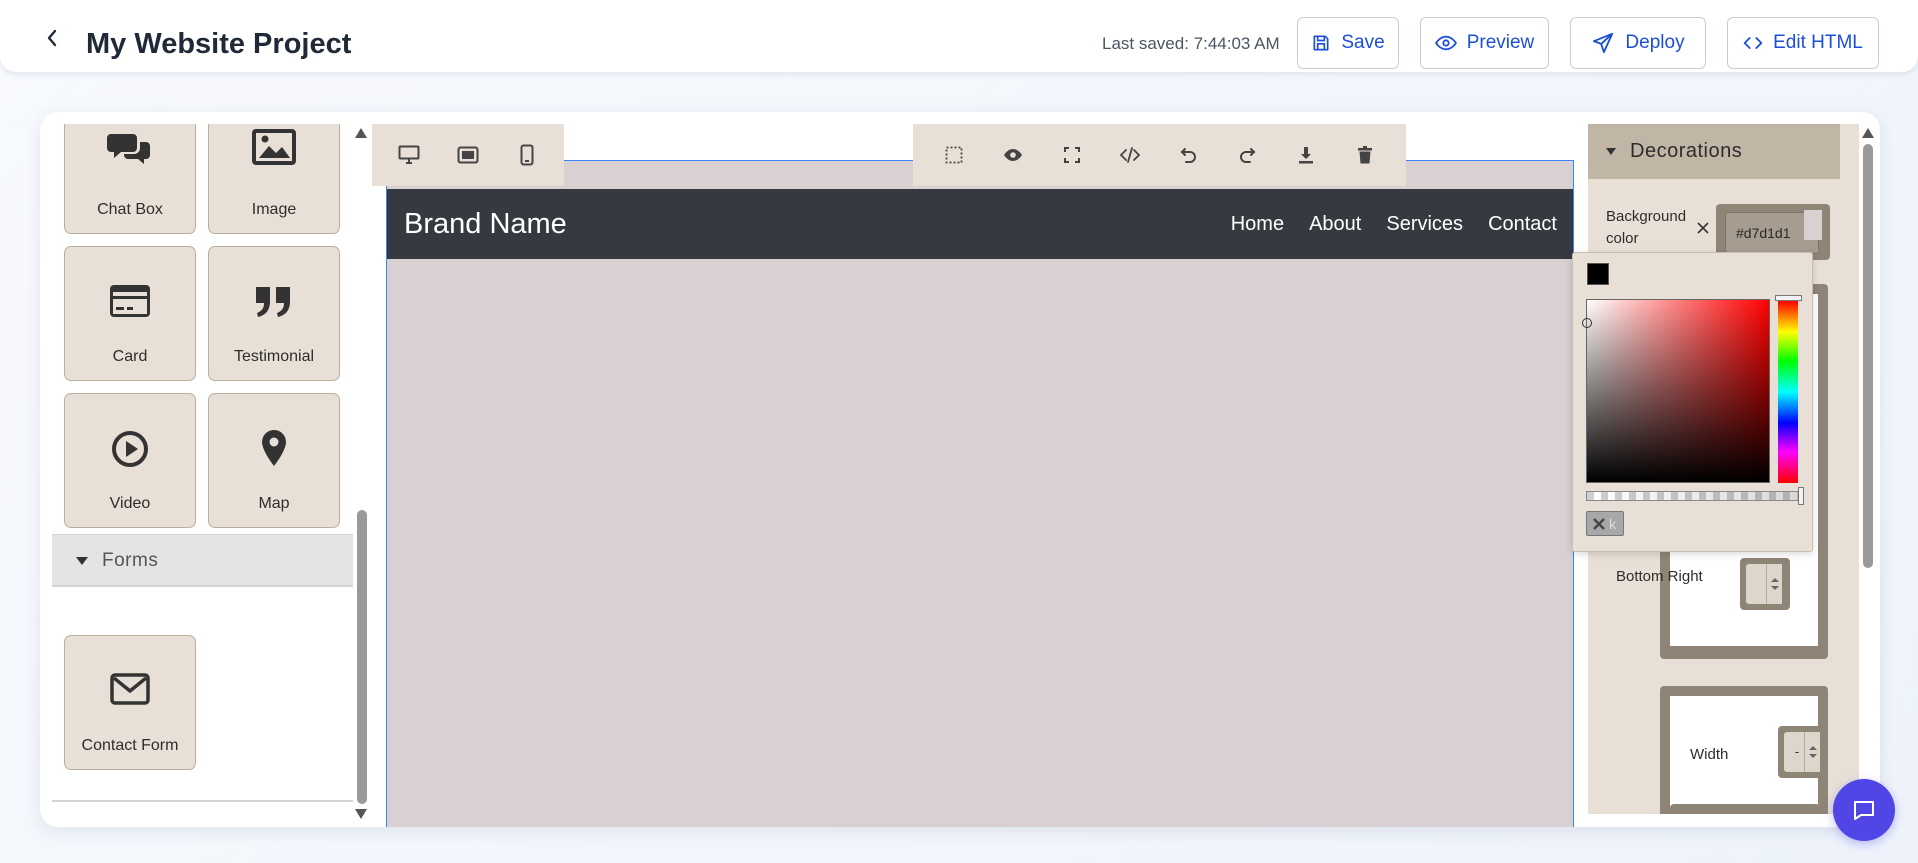  I want to click on block-label: Contact Form, so click(130, 745).